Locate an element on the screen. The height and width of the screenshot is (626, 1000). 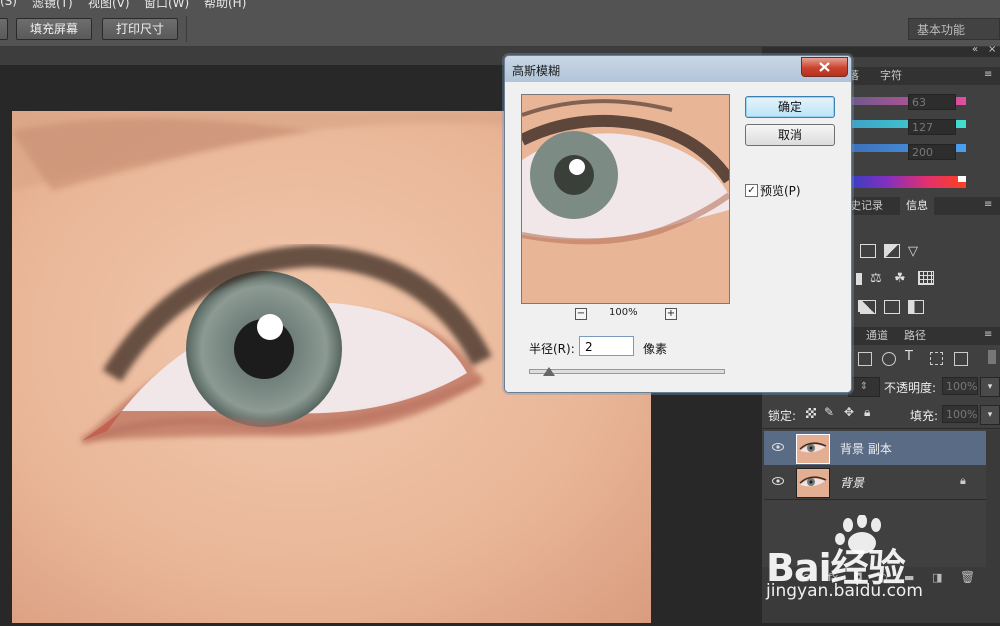
channel-mixer-icon is located at coordinates (926, 278).